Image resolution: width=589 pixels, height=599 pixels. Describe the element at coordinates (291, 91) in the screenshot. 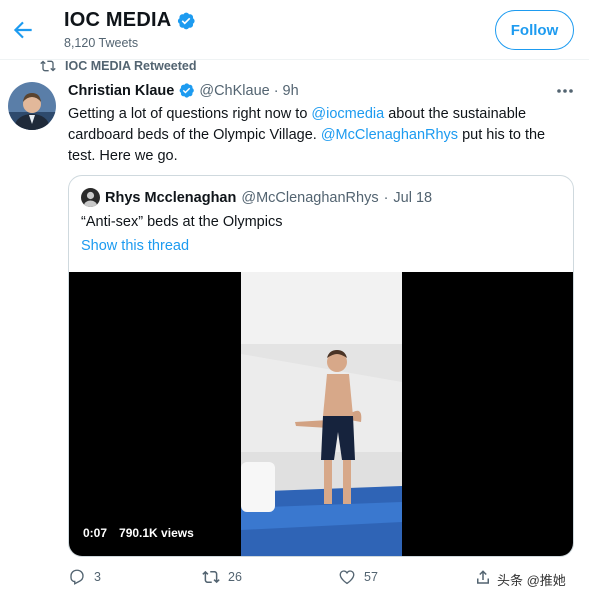

I see `tweet-time: 9h` at that location.